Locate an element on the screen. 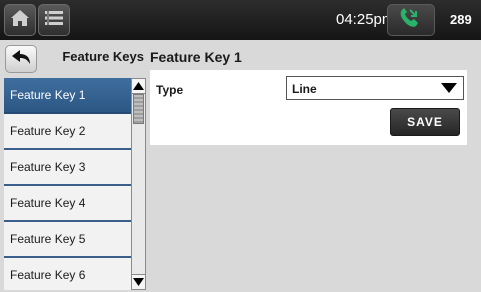 Image resolution: width=481 pixels, height=292 pixels. list-item-label: Feature Key 3 is located at coordinates (48, 167).